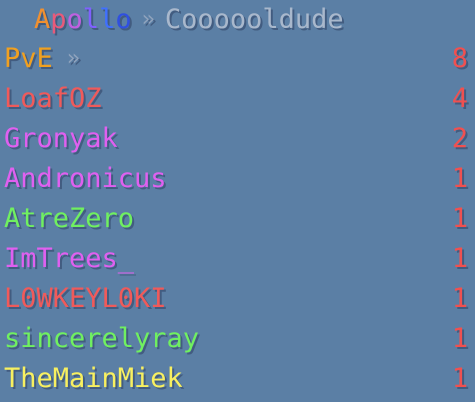 Image resolution: width=475 pixels, height=402 pixels. I want to click on scoreboard-title: Apollo » Coooooldude, so click(189, 20).